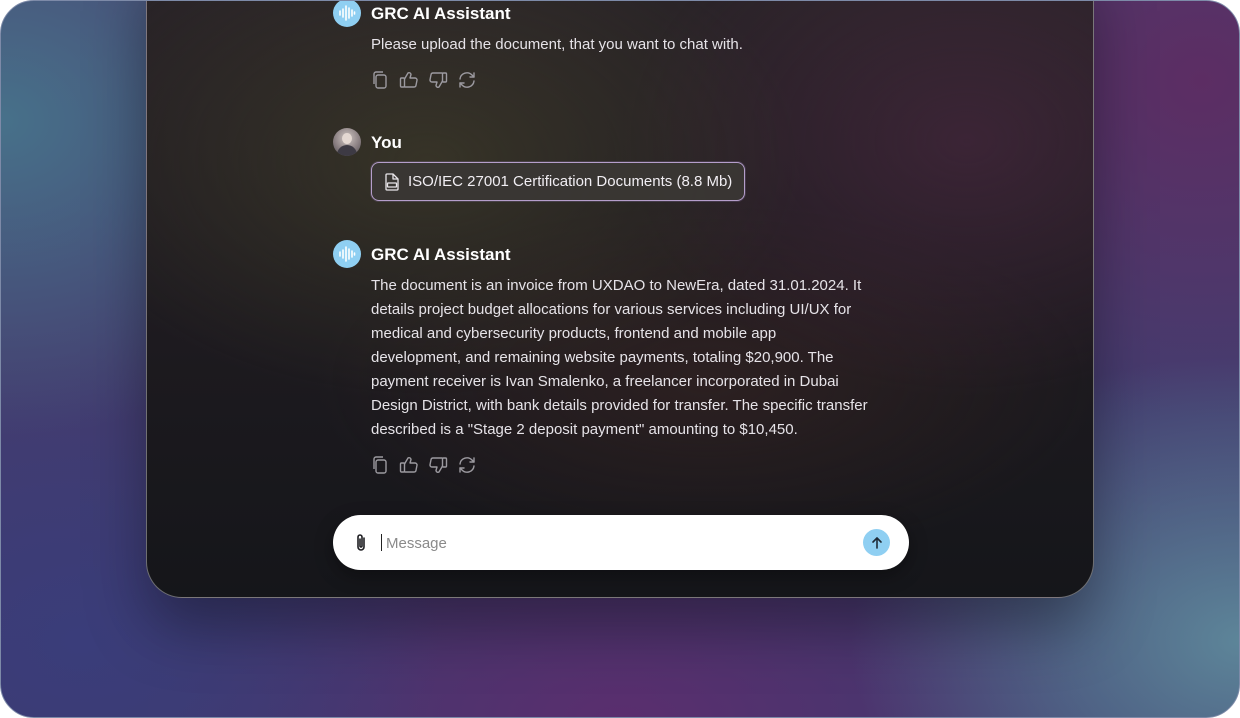  I want to click on paperclip-icon, so click(361, 543).